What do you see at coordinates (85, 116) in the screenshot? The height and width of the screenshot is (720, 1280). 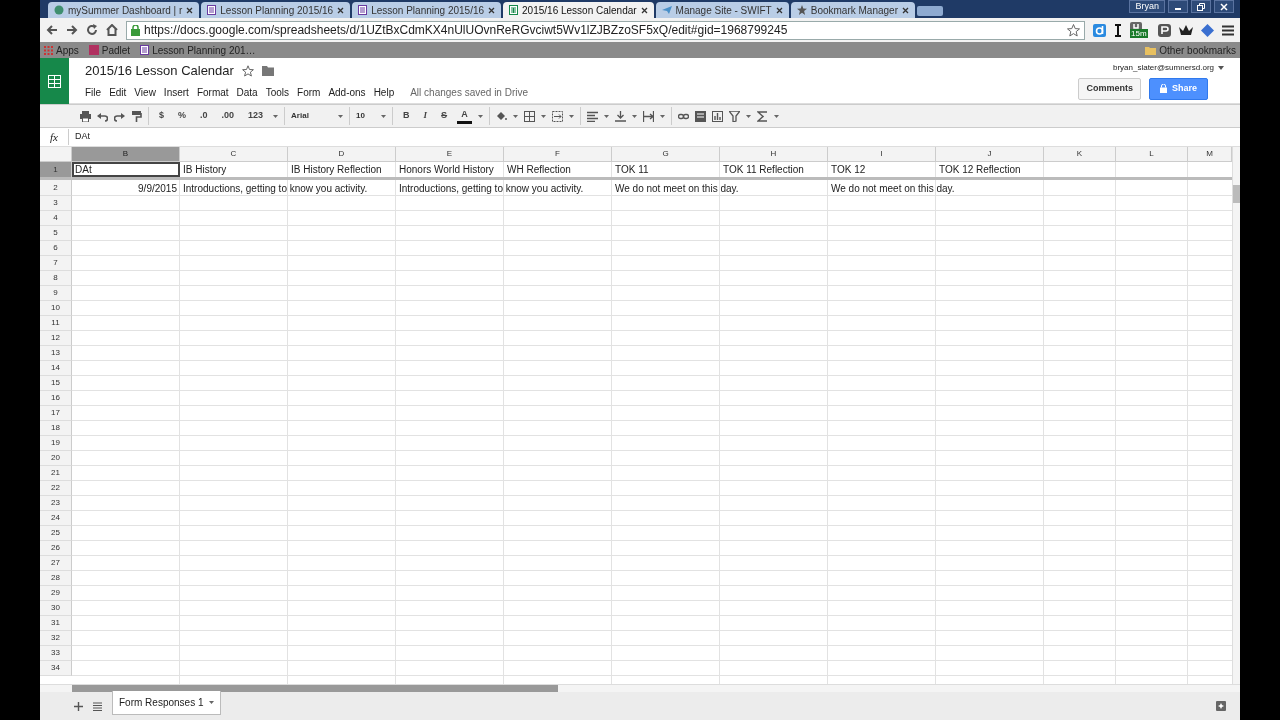 I see `print-icon` at bounding box center [85, 116].